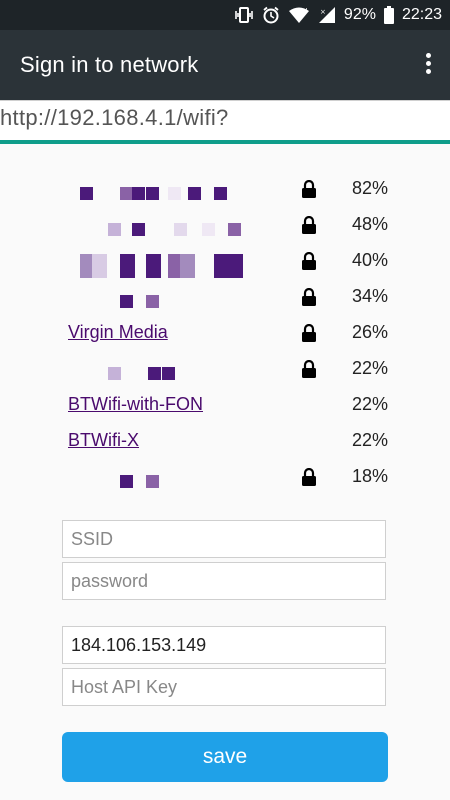 This screenshot has height=800, width=450. I want to click on password-input, so click(224, 581).